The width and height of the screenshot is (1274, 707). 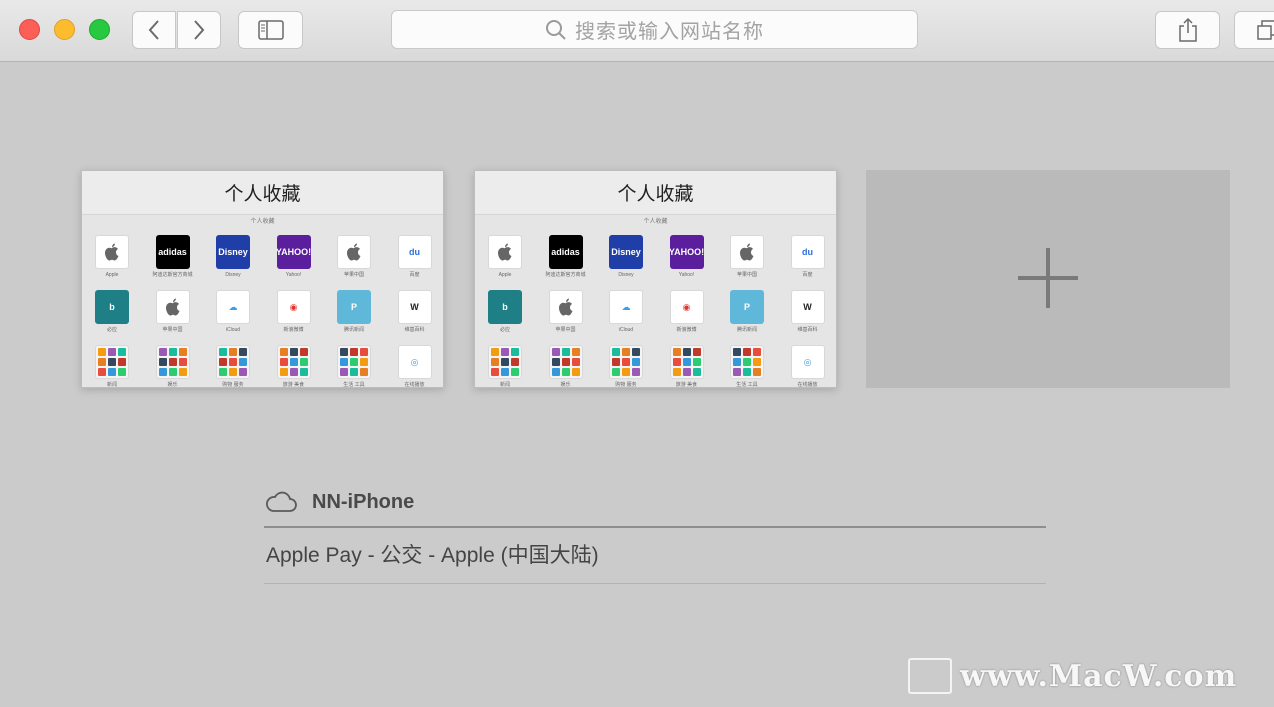 What do you see at coordinates (414, 385) in the screenshot?
I see `favorite-label: 在线播放` at bounding box center [414, 385].